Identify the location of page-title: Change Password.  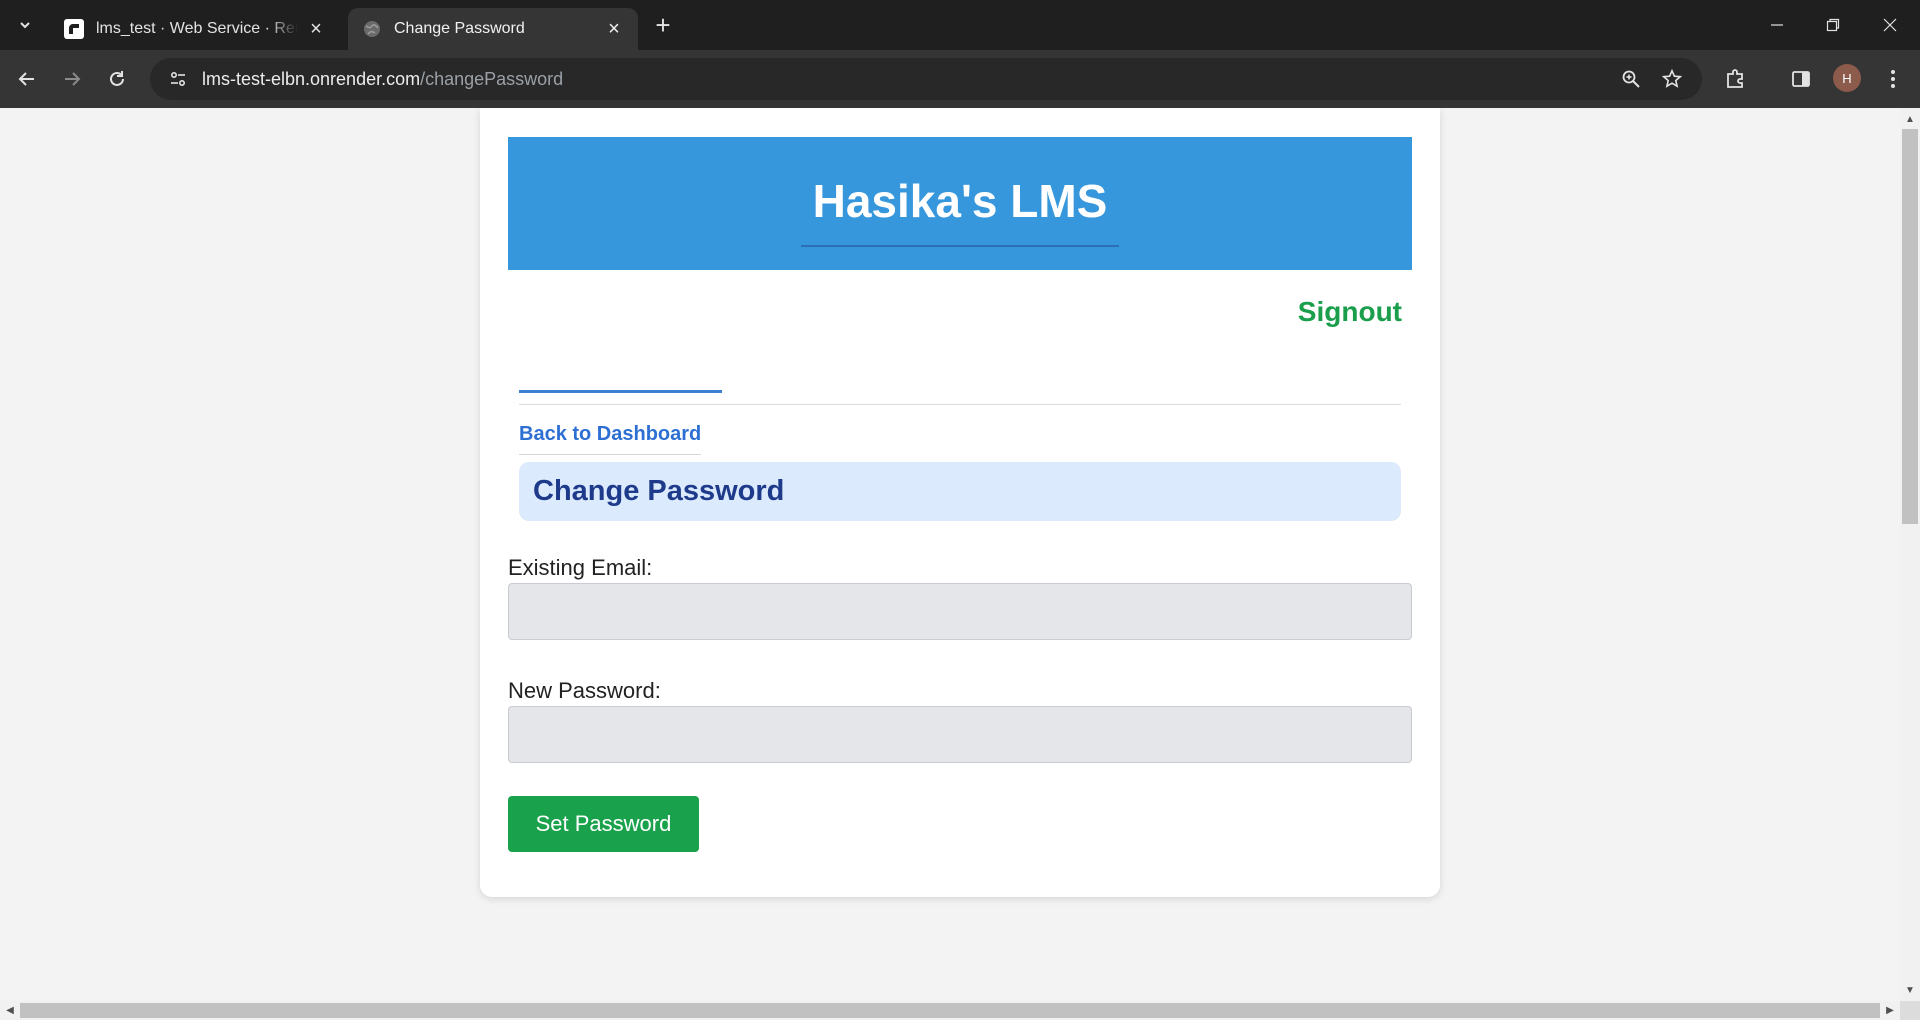
(960, 491).